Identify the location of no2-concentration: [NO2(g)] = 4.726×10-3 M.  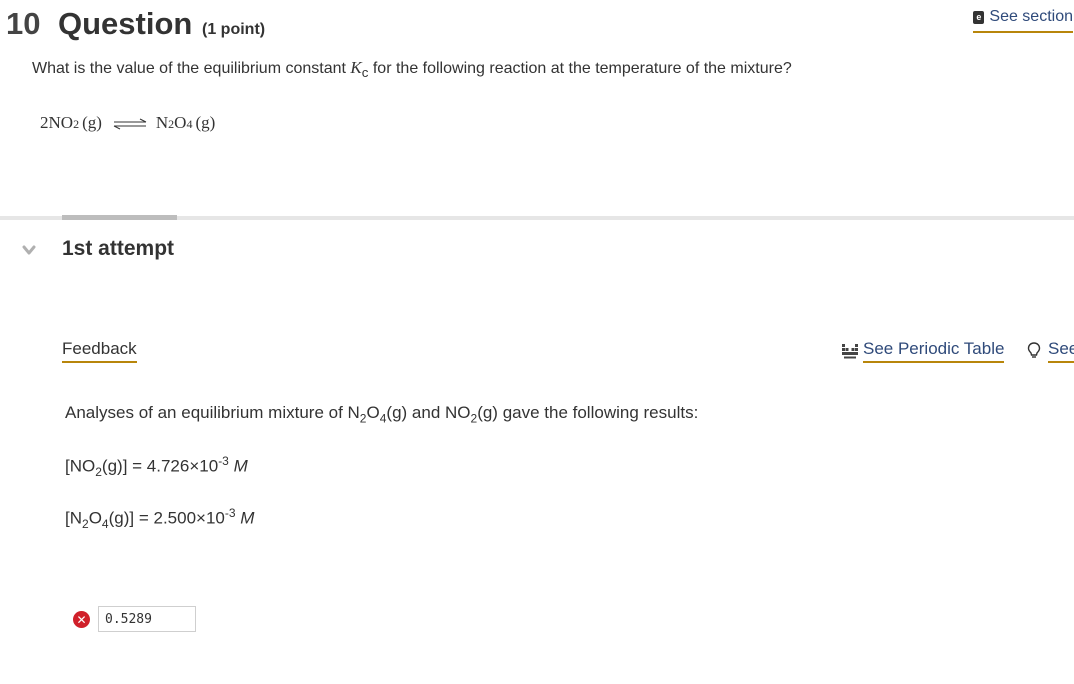
(156, 467).